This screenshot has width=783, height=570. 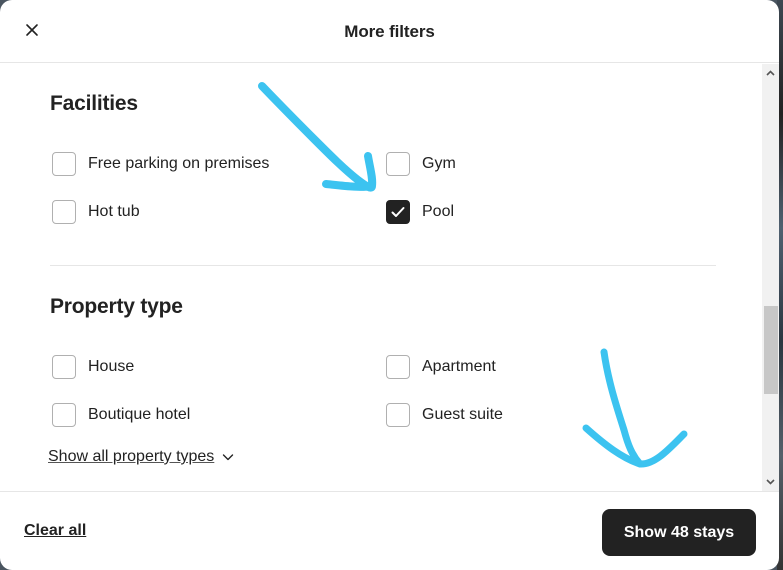 I want to click on facilities-heading: Facilities, so click(x=94, y=103).